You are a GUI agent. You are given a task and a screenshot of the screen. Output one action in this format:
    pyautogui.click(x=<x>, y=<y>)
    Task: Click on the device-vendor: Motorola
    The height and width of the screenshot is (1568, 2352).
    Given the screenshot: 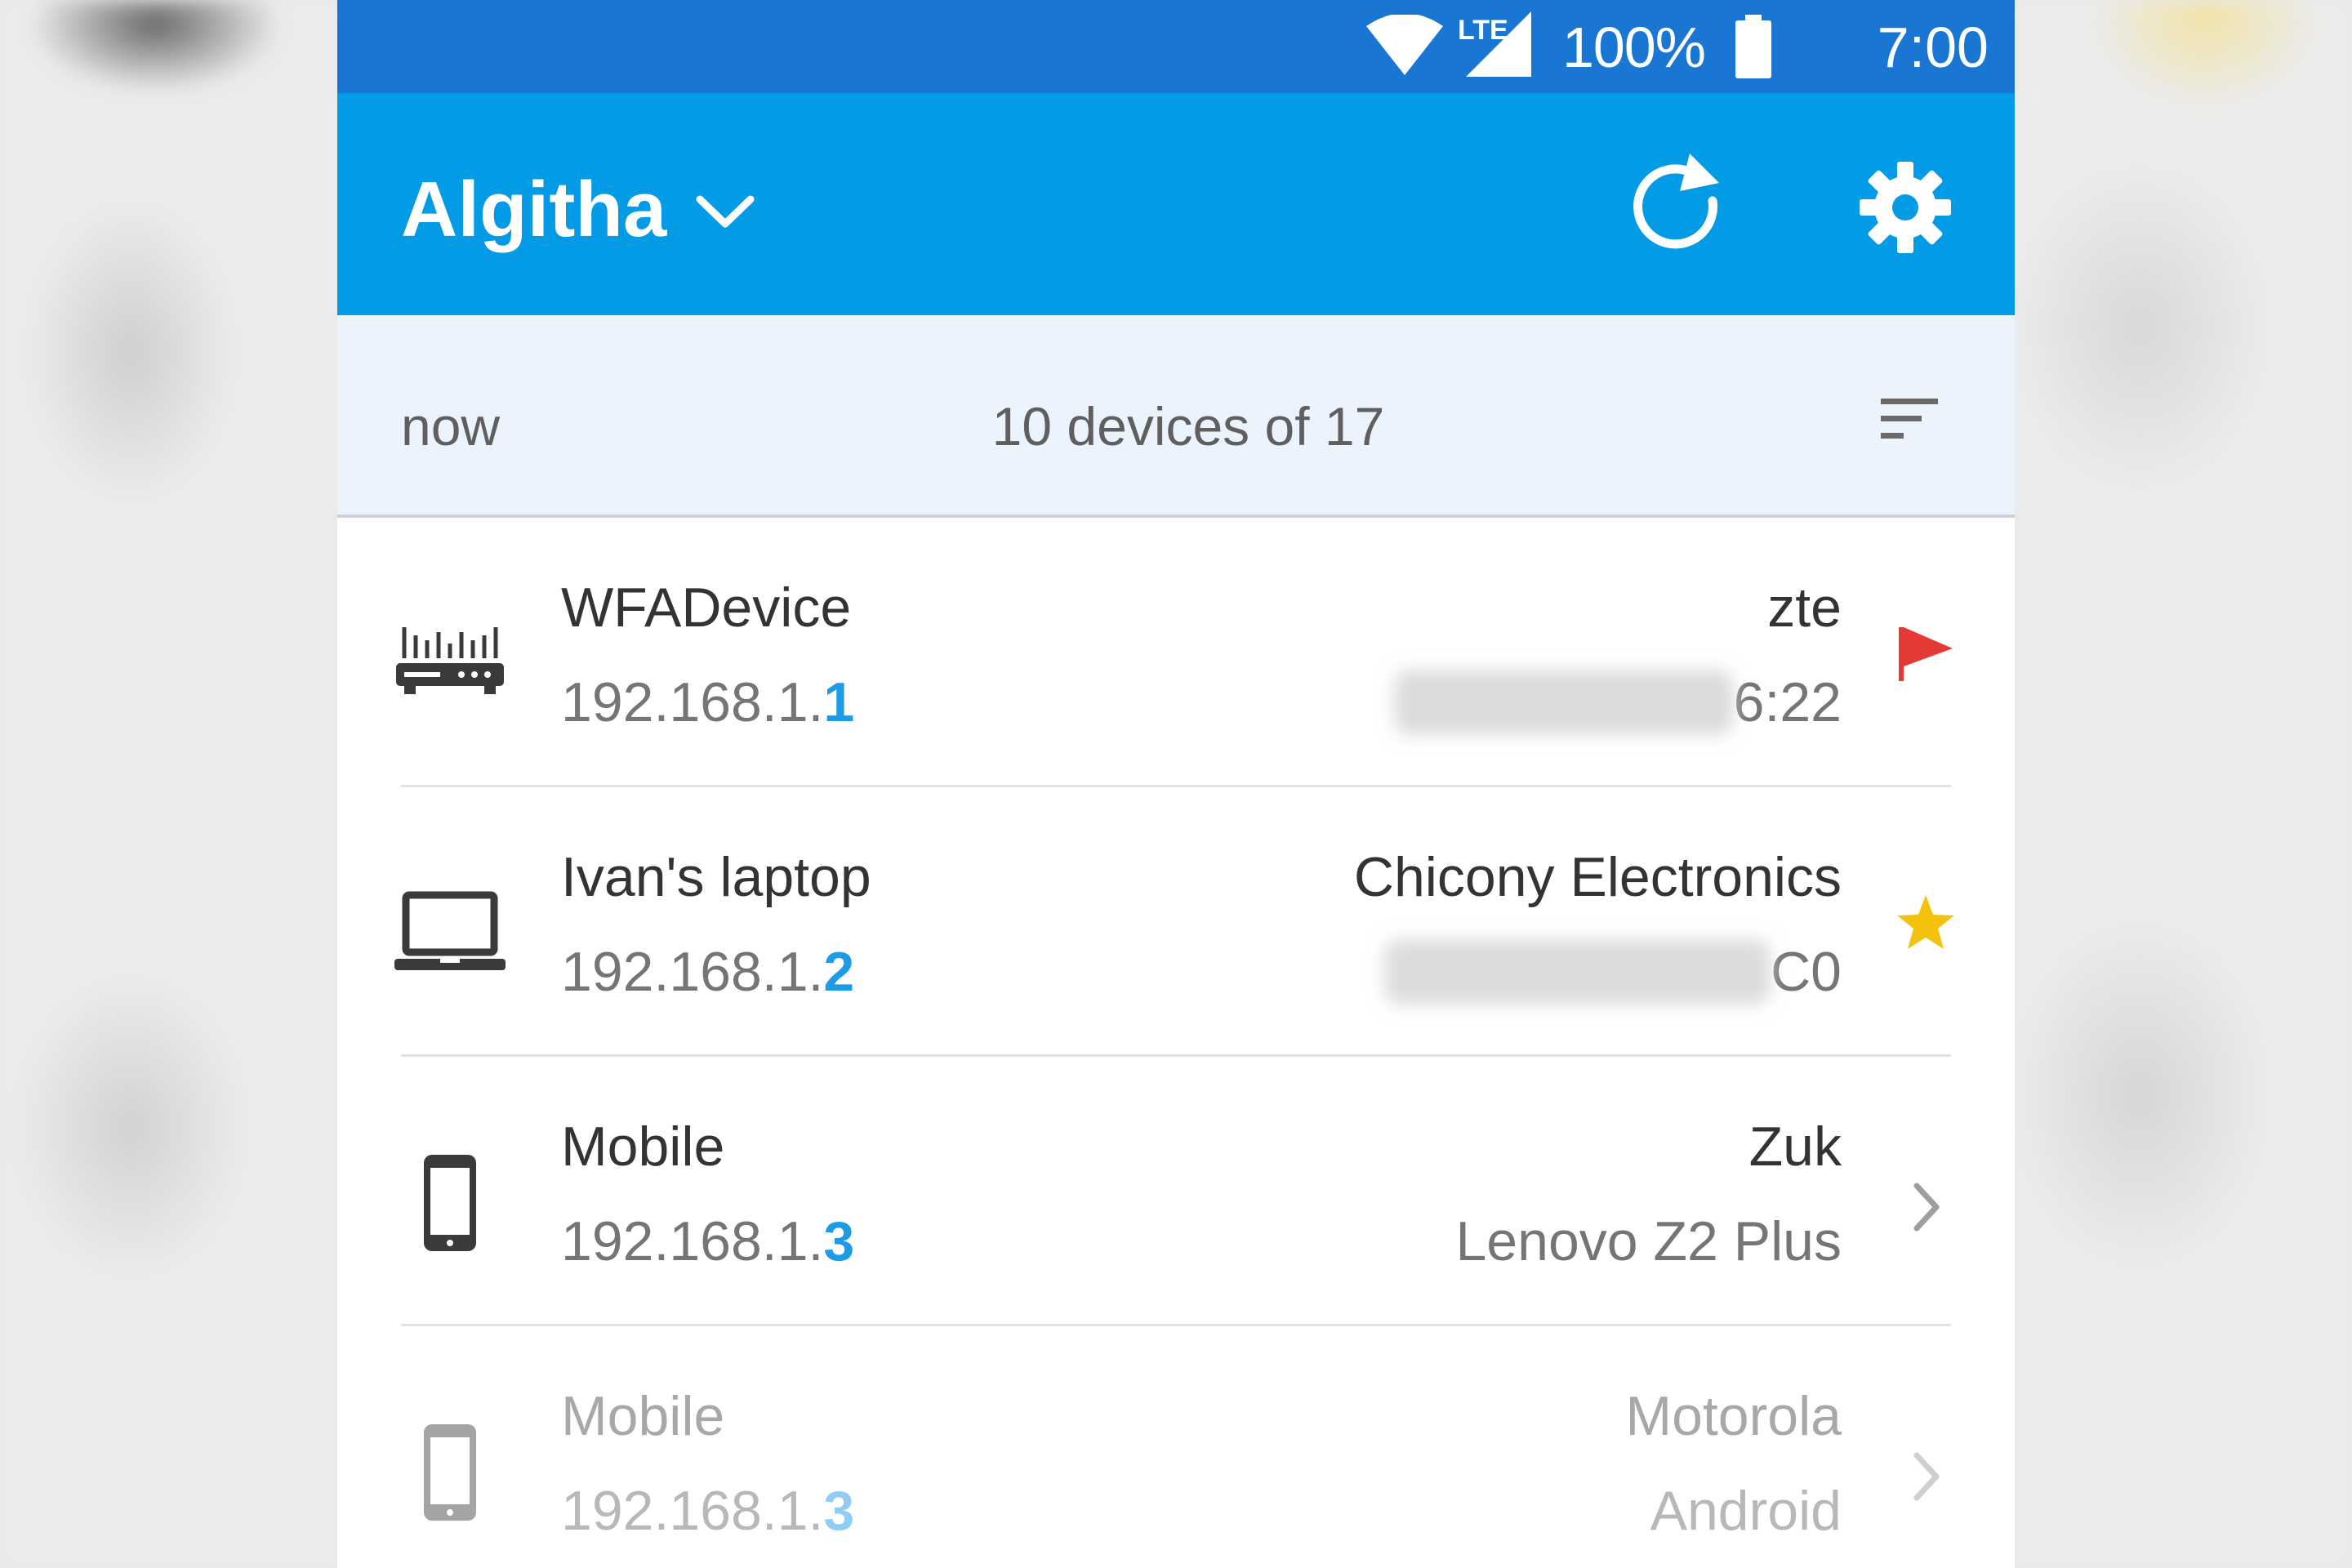 What is the action you would take?
    pyautogui.click(x=1733, y=1416)
    